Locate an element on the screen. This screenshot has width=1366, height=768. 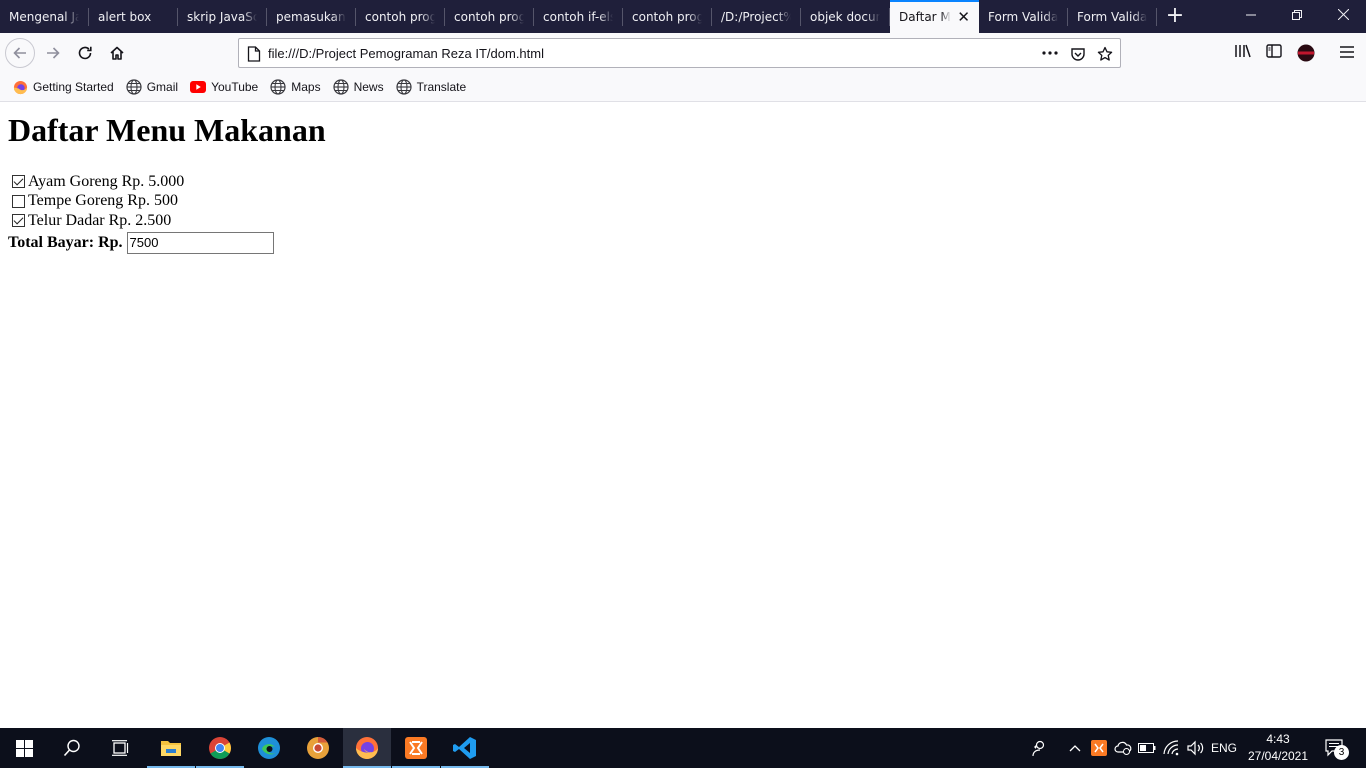
reload-button is located at coordinates (85, 53).